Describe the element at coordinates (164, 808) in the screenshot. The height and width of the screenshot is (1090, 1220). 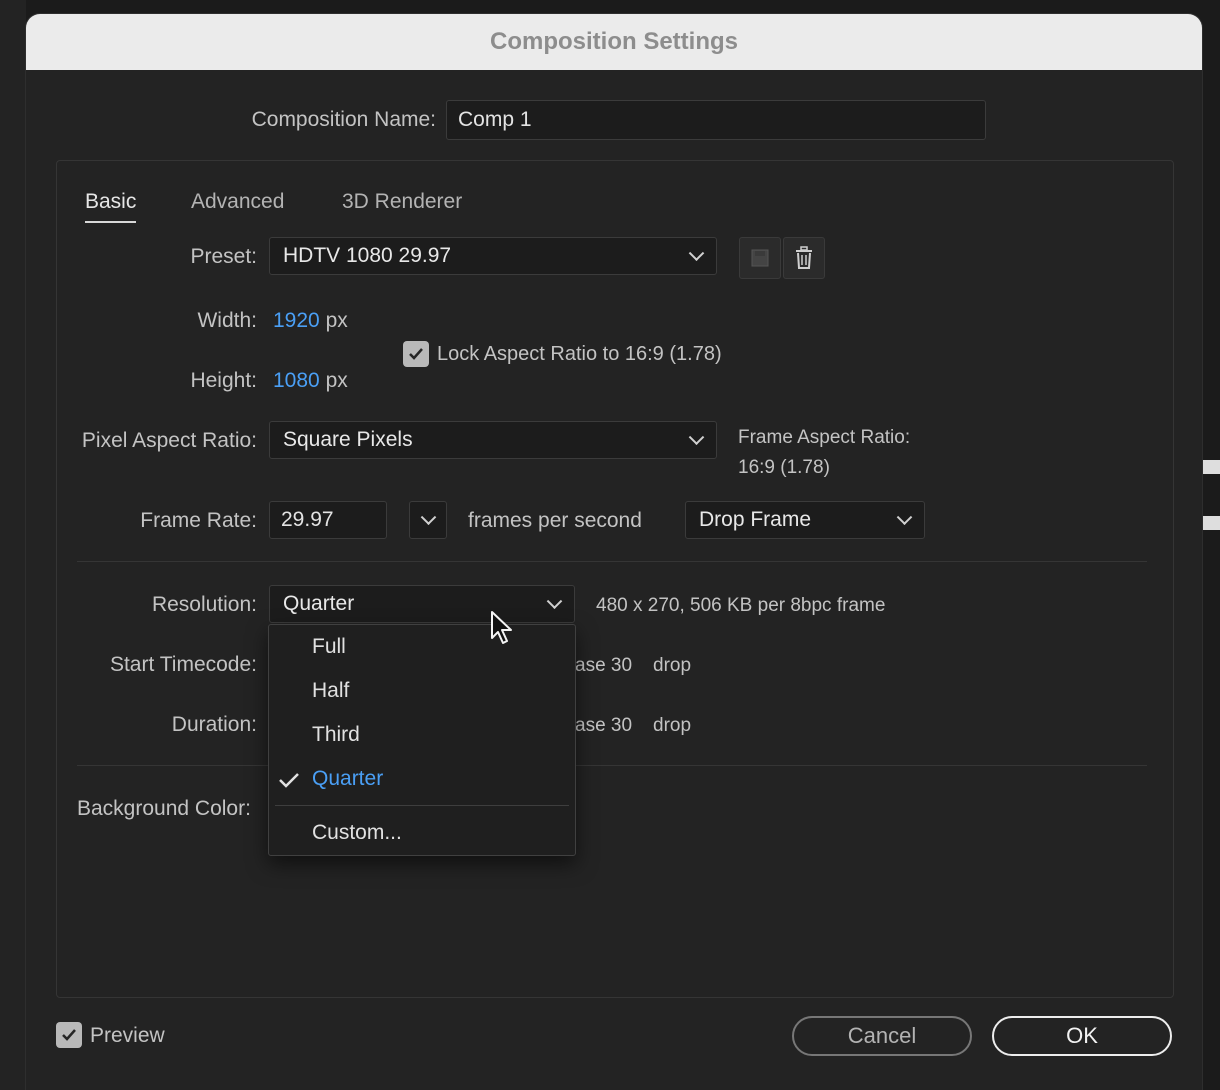
I see `background-color-label: Background Color:` at that location.